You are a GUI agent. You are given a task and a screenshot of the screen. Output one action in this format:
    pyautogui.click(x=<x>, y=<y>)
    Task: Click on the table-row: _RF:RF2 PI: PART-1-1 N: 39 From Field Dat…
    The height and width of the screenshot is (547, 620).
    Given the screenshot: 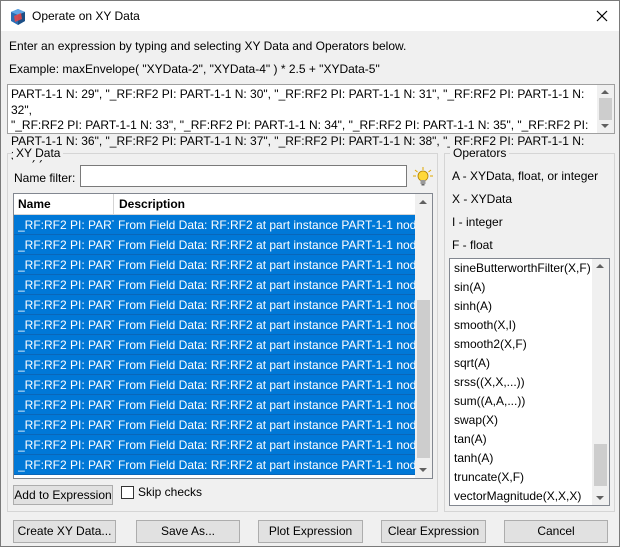 What is the action you would take?
    pyautogui.click(x=215, y=425)
    